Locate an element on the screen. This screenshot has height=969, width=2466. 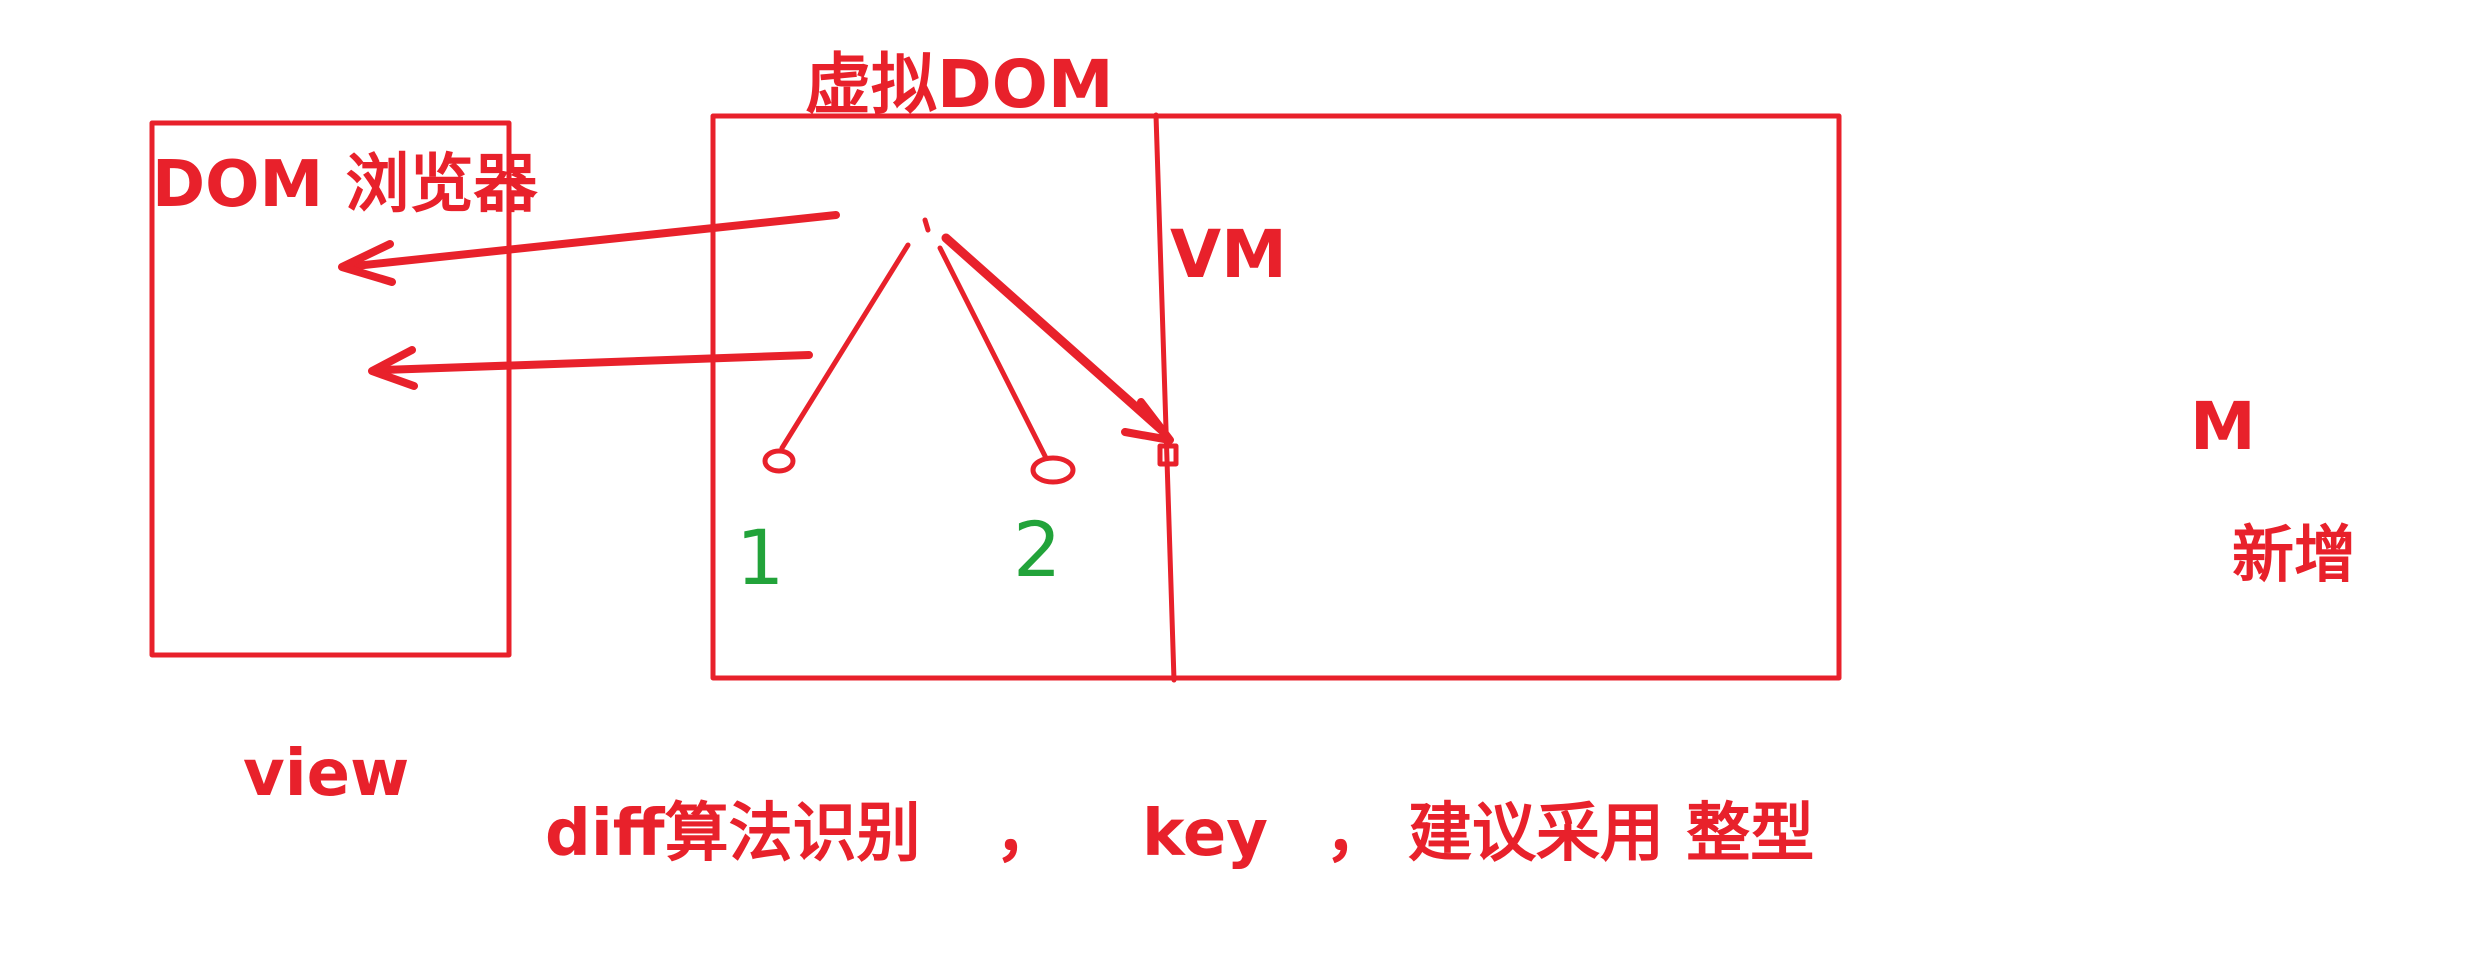
arrow-upper-shaft is located at coordinates (595, 240).